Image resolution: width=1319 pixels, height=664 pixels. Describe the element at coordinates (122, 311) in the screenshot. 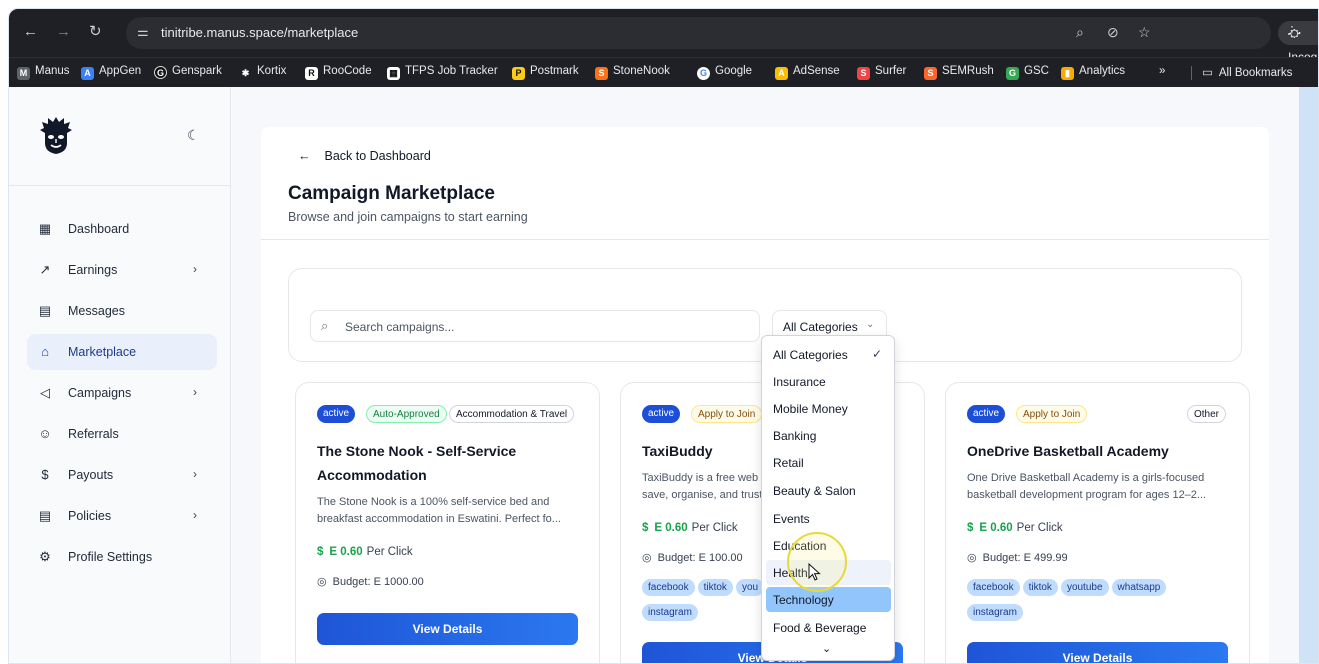

I see `sidebar-item-messages: ▤ Messages` at that location.